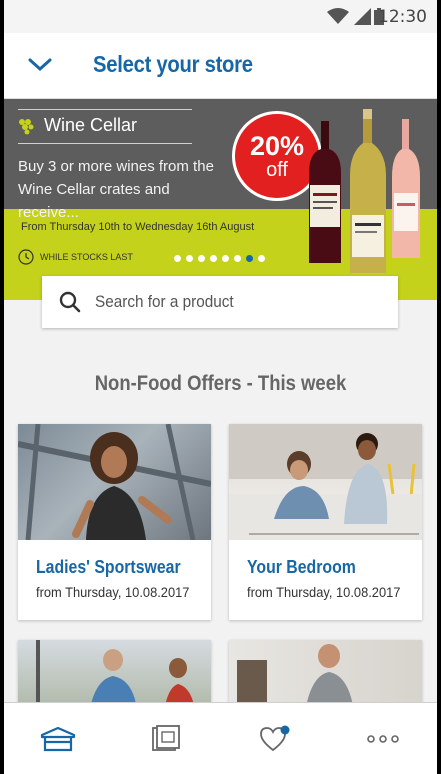  I want to click on nav-leaflet, so click(166, 738).